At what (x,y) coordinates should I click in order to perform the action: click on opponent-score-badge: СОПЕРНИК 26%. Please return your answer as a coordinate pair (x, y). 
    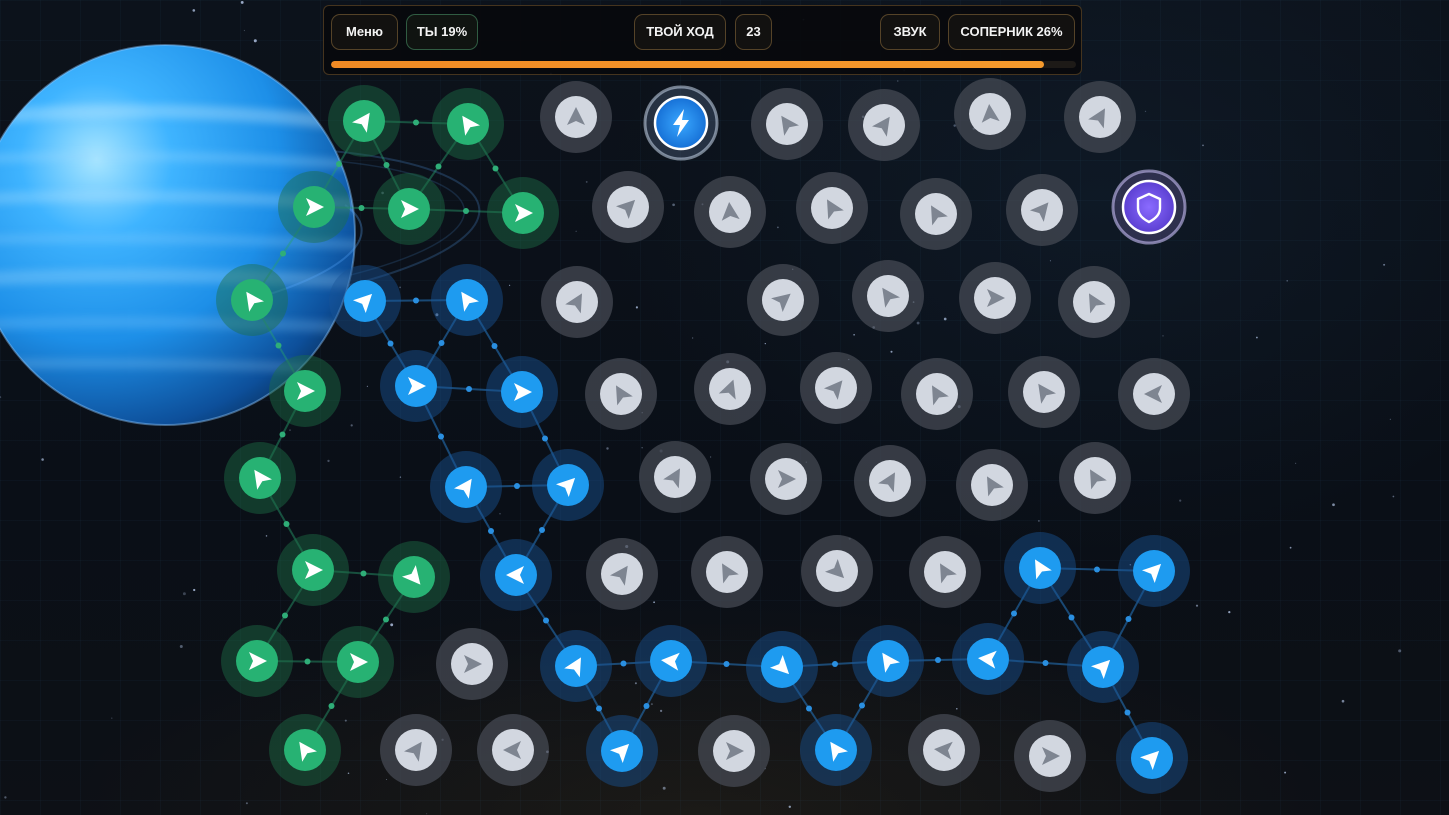
    Looking at the image, I should click on (1011, 32).